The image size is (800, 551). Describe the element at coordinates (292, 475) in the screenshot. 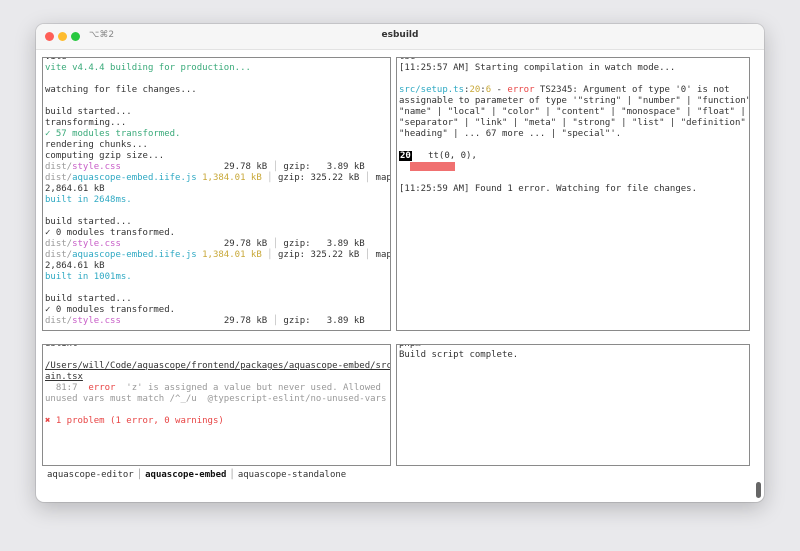

I see `tab-aquascope-standalone: aquascope-standalone` at that location.